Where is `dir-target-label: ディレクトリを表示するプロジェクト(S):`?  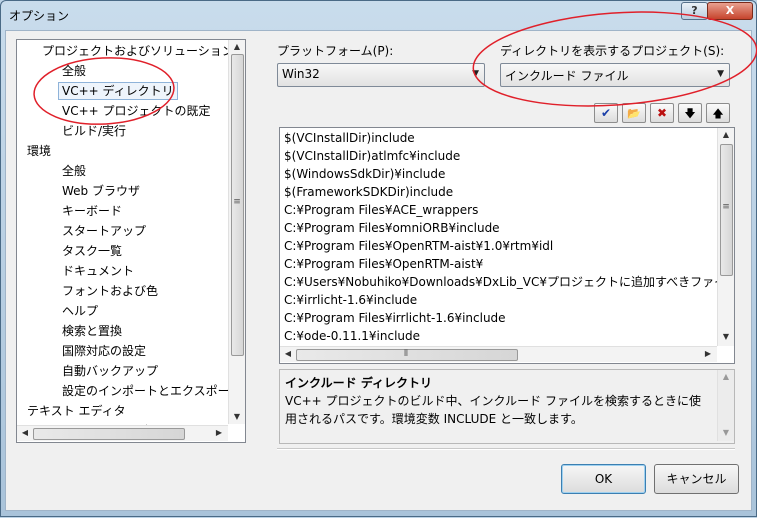
dir-target-label: ディレクトリを表示するプロジェクト(S): is located at coordinates (612, 51).